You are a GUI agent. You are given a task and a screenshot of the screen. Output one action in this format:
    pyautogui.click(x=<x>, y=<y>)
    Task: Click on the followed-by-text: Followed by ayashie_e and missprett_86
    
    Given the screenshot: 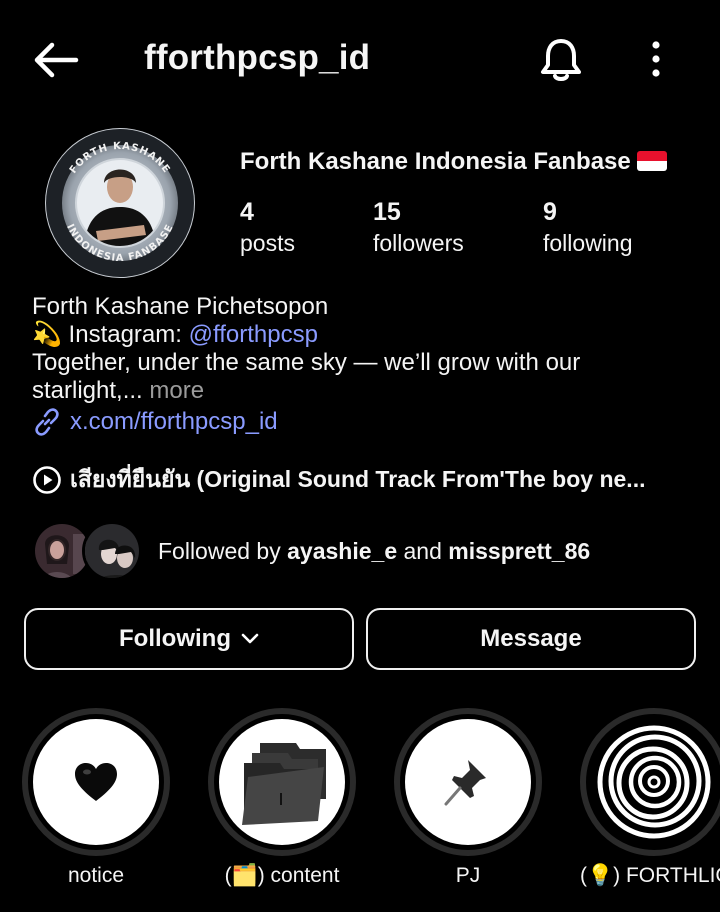 What is the action you would take?
    pyautogui.click(x=374, y=551)
    